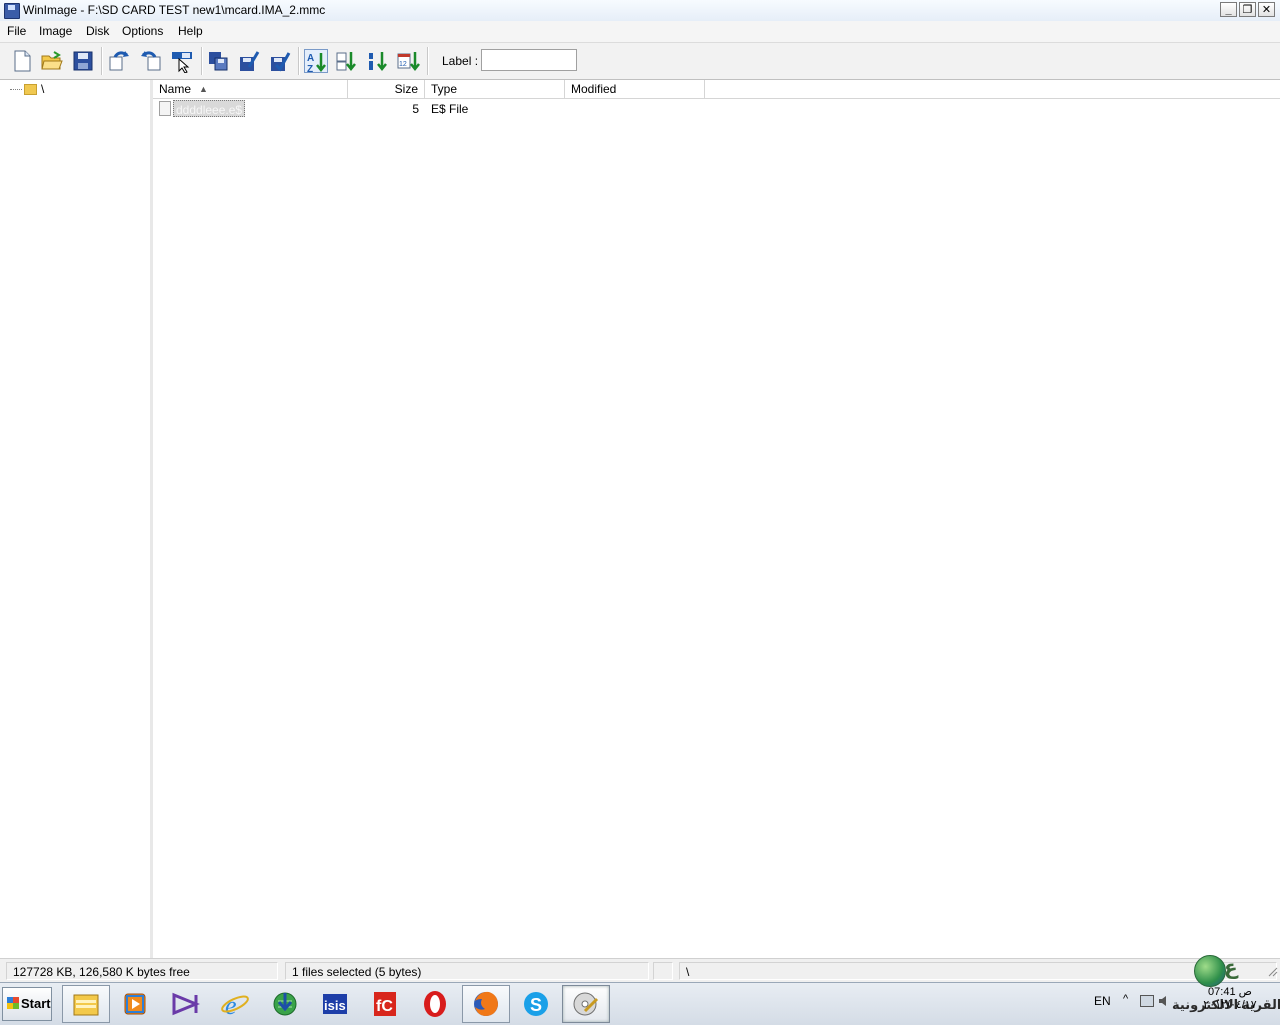  I want to click on select-button, so click(182, 61).